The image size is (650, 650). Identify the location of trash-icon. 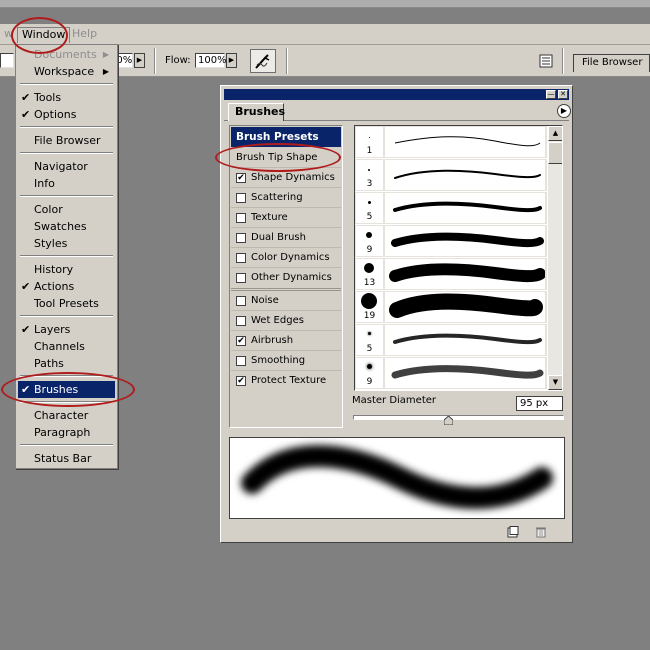
(541, 532).